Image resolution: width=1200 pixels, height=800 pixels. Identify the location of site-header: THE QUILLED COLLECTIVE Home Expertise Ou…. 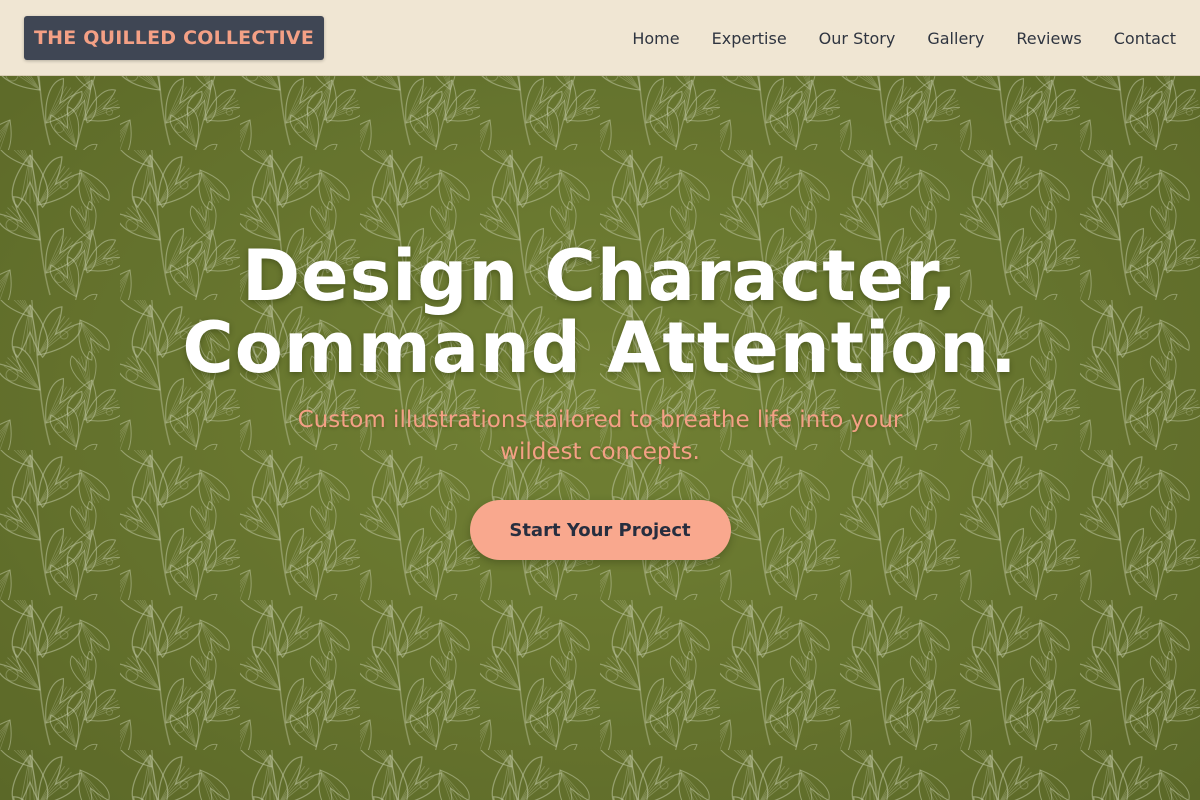
(600, 38).